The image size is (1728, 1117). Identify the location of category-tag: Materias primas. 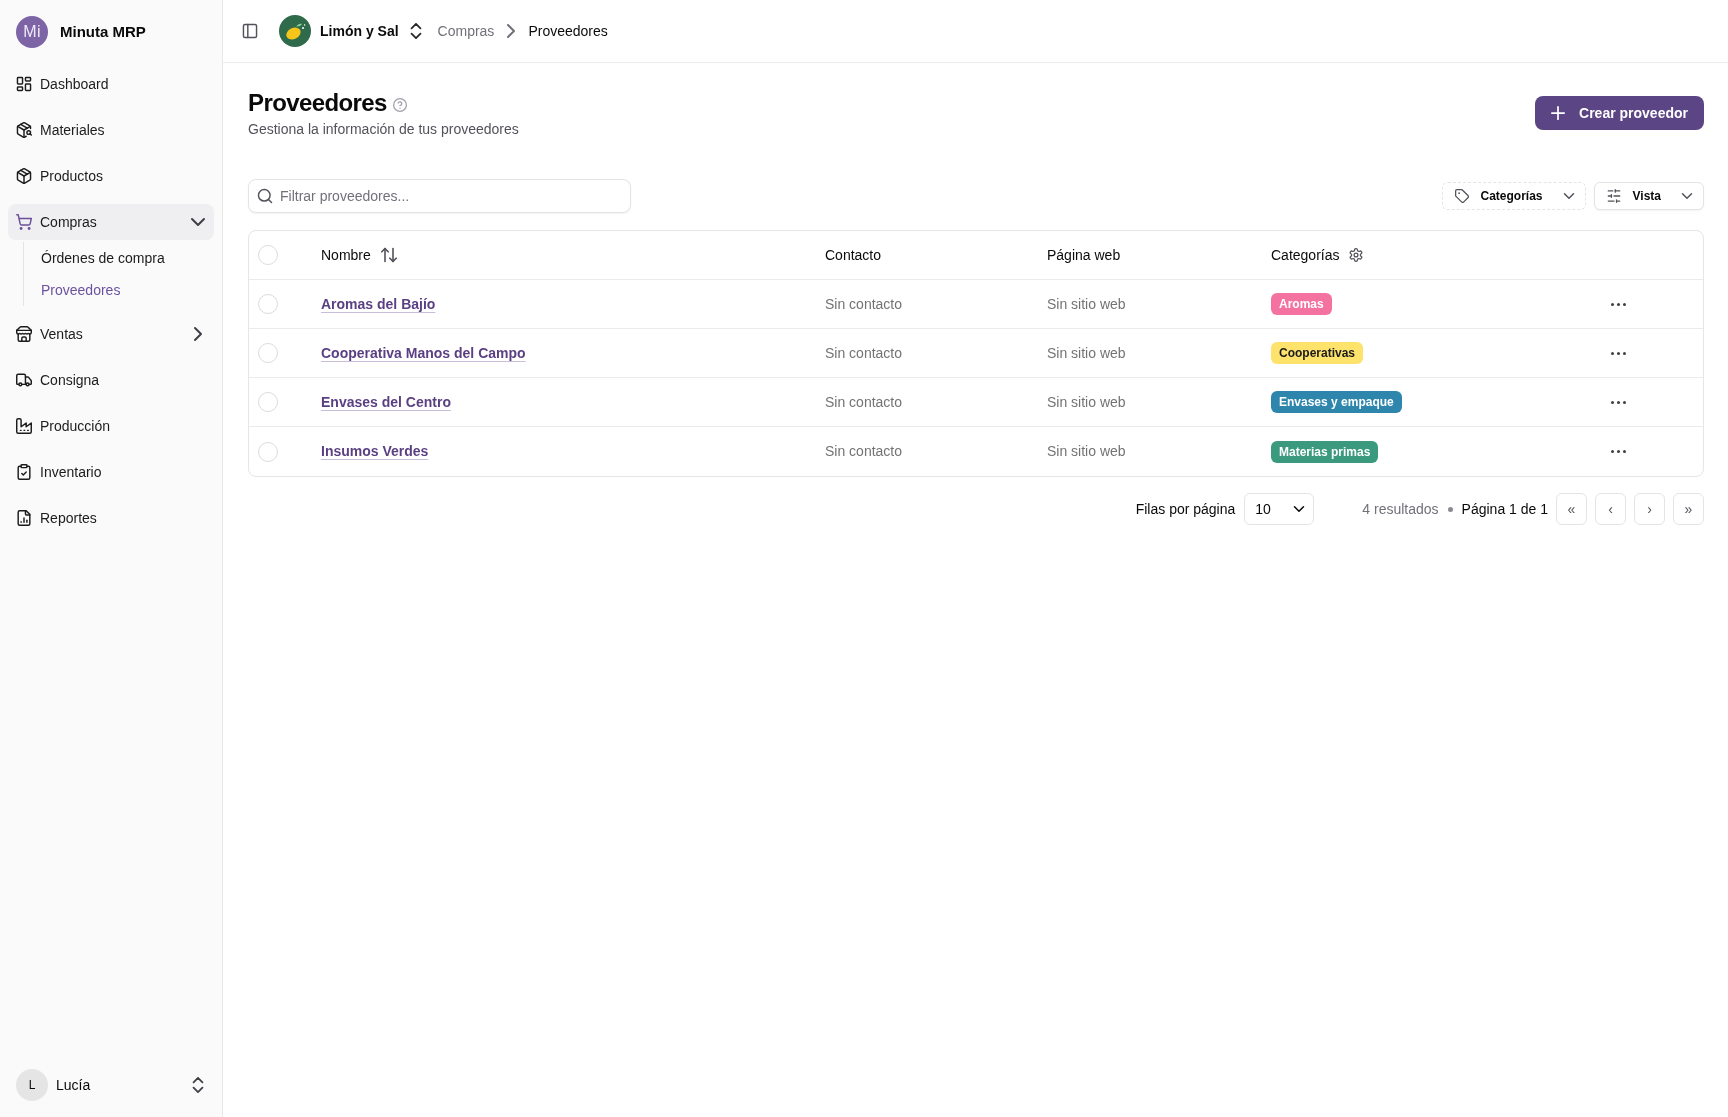
(1325, 451).